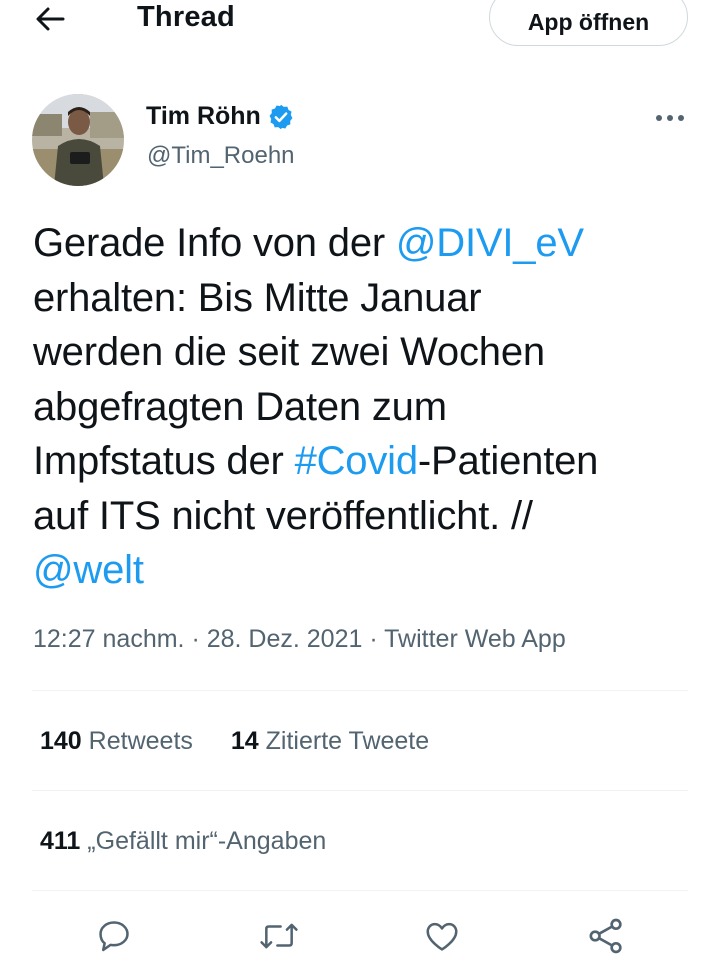 This screenshot has width=720, height=975. What do you see at coordinates (490, 243) in the screenshot?
I see `mention-link-divi: @DIVI_eV` at bounding box center [490, 243].